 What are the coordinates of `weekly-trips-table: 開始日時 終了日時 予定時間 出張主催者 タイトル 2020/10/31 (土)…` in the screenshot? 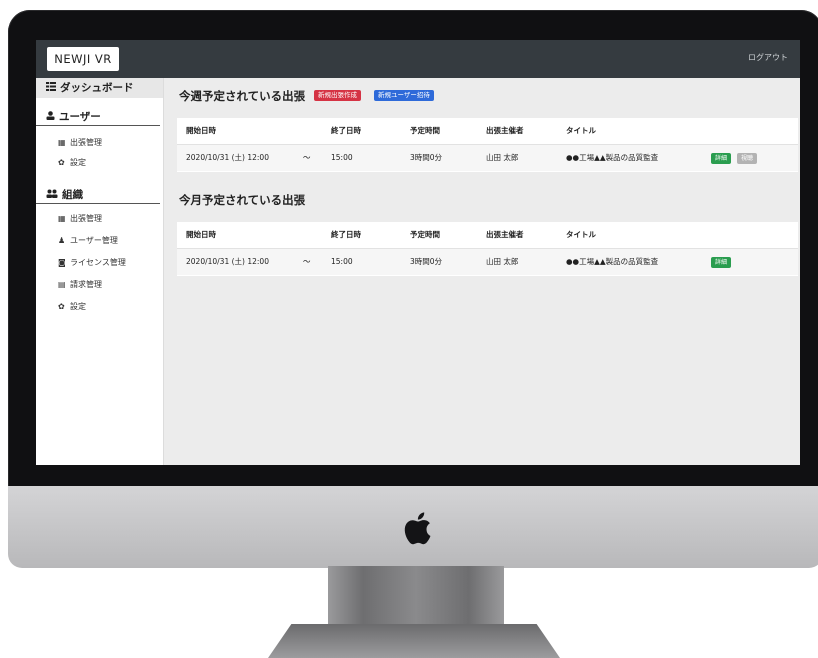 It's located at (487, 145).